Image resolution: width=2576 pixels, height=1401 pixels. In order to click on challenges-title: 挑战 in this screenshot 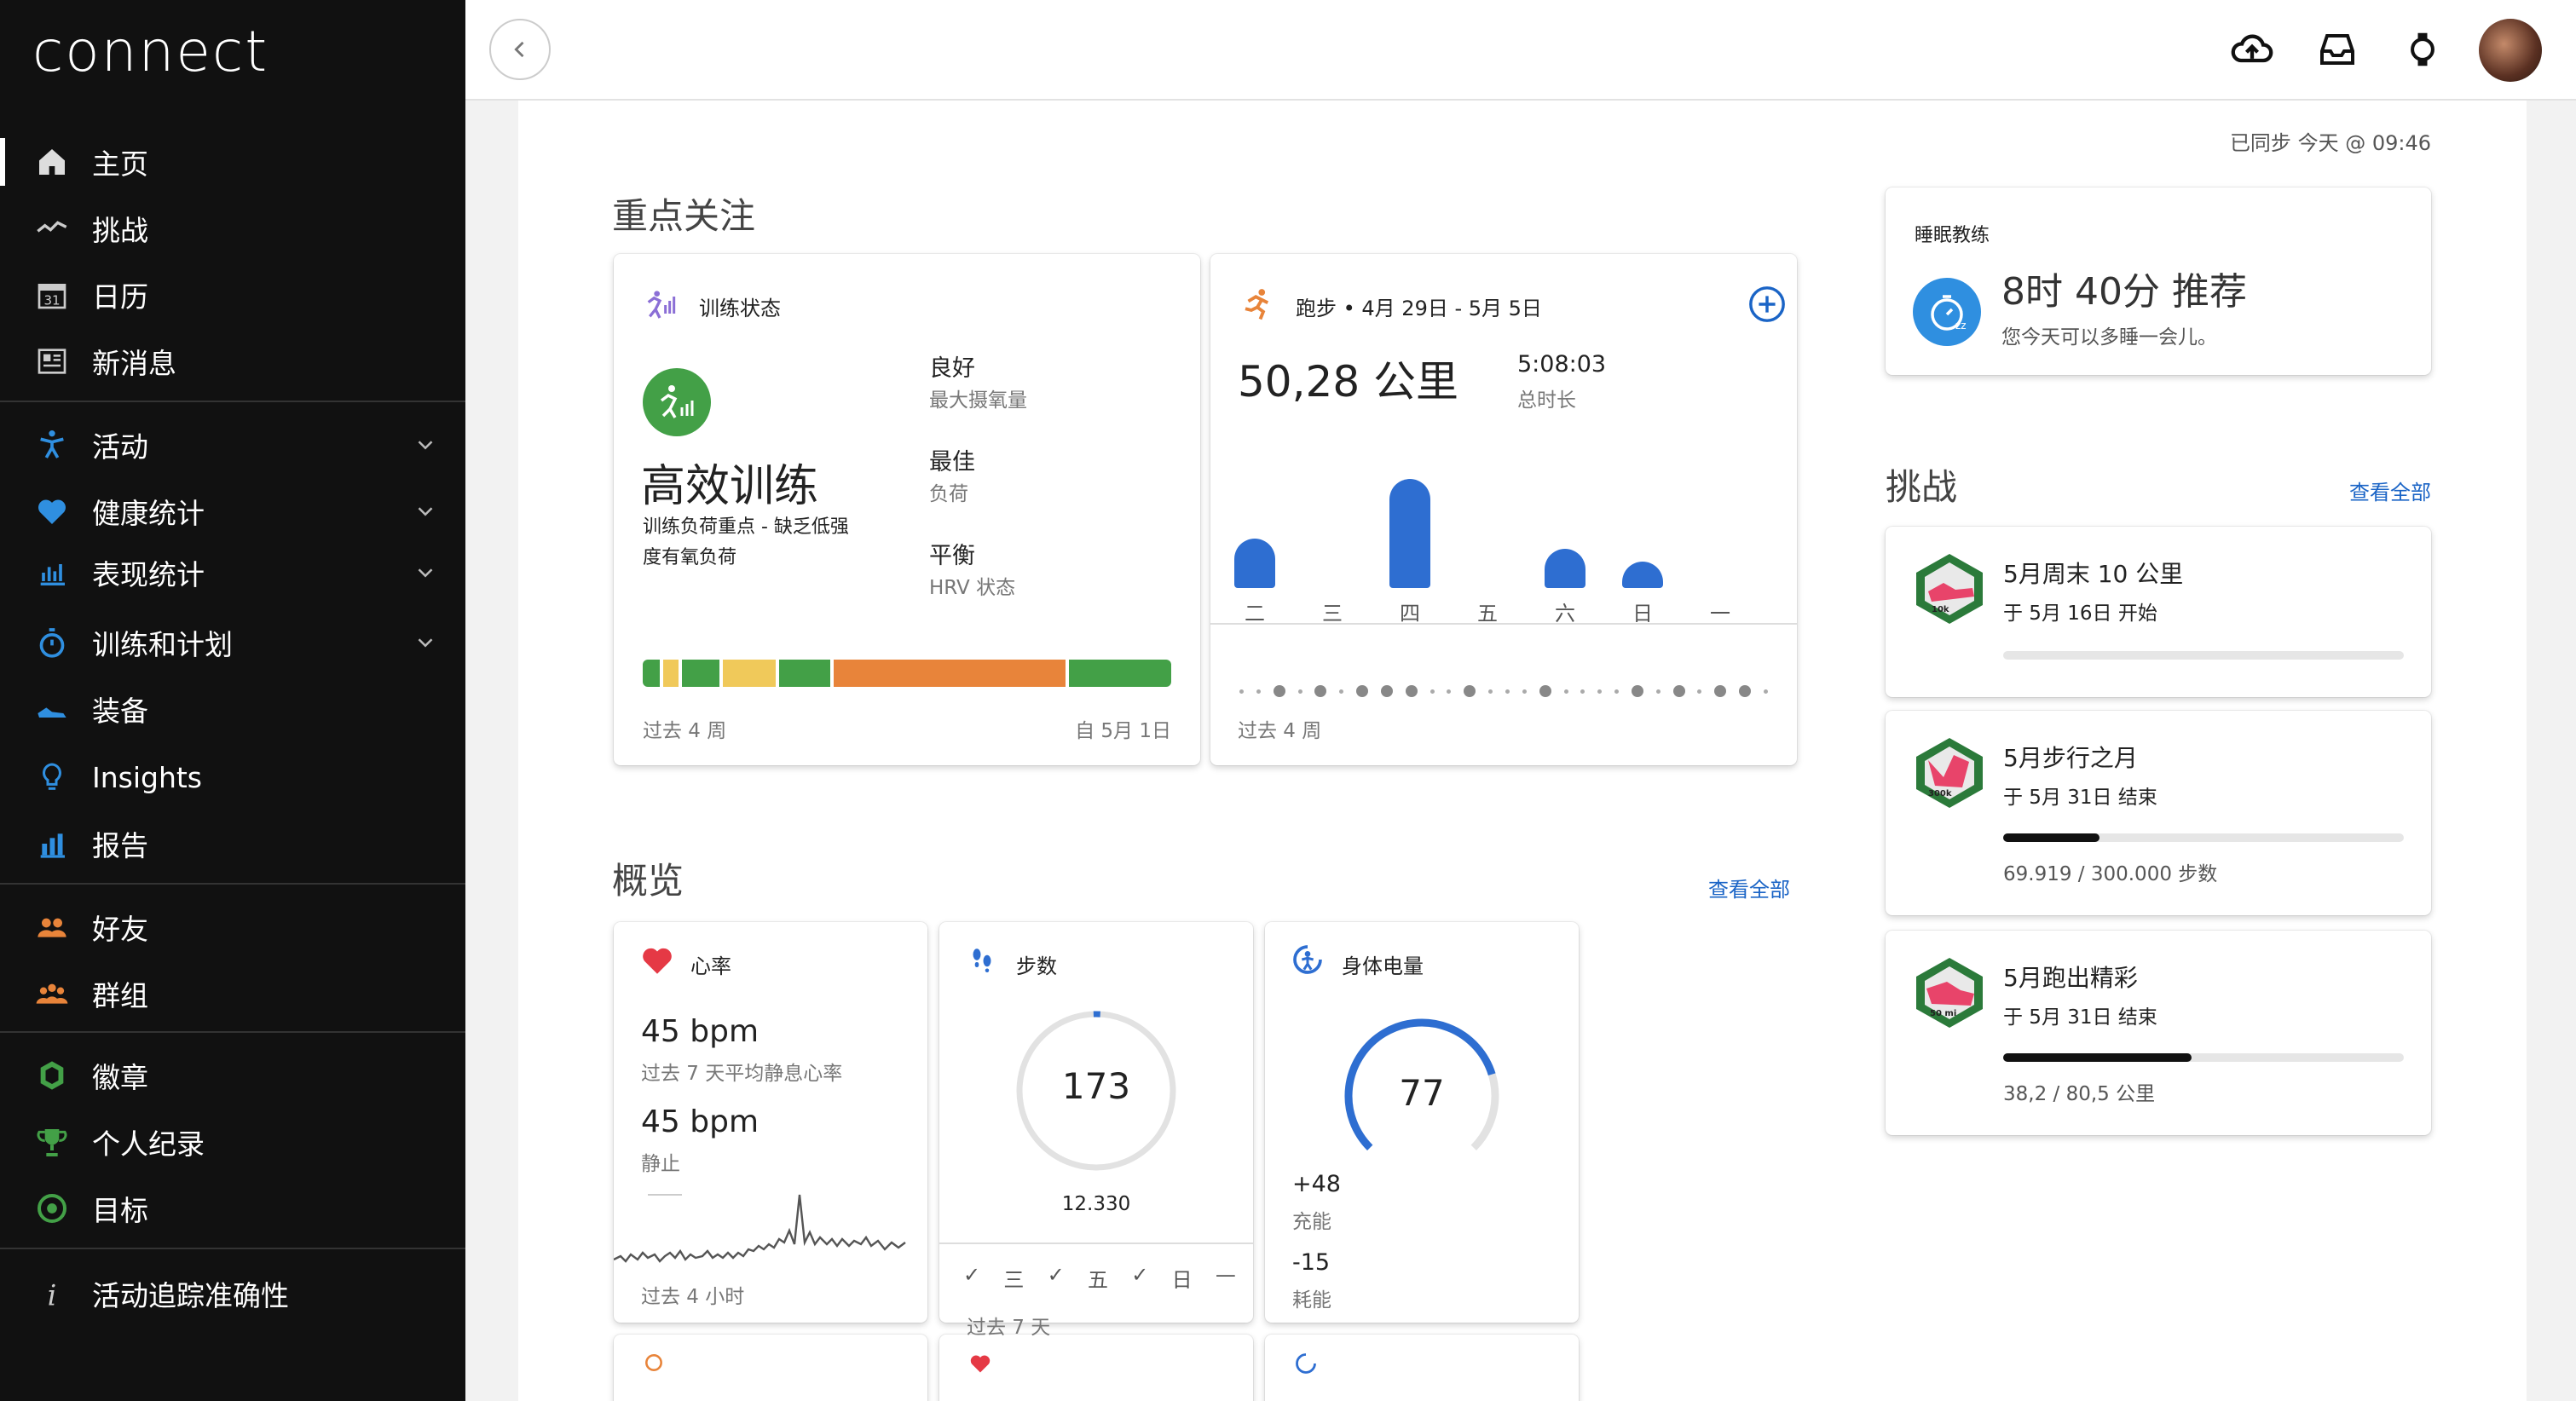, I will do `click(1922, 487)`.